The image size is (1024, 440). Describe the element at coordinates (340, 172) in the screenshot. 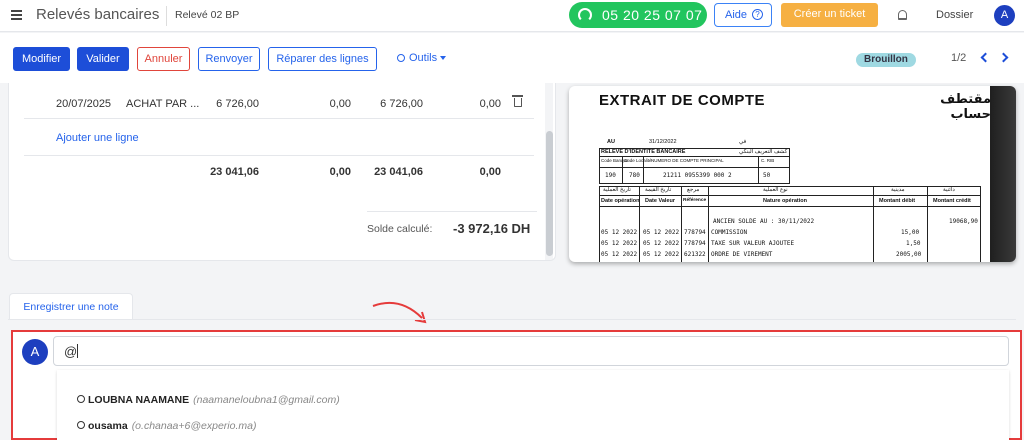

I see `total-credit: 0,00` at that location.